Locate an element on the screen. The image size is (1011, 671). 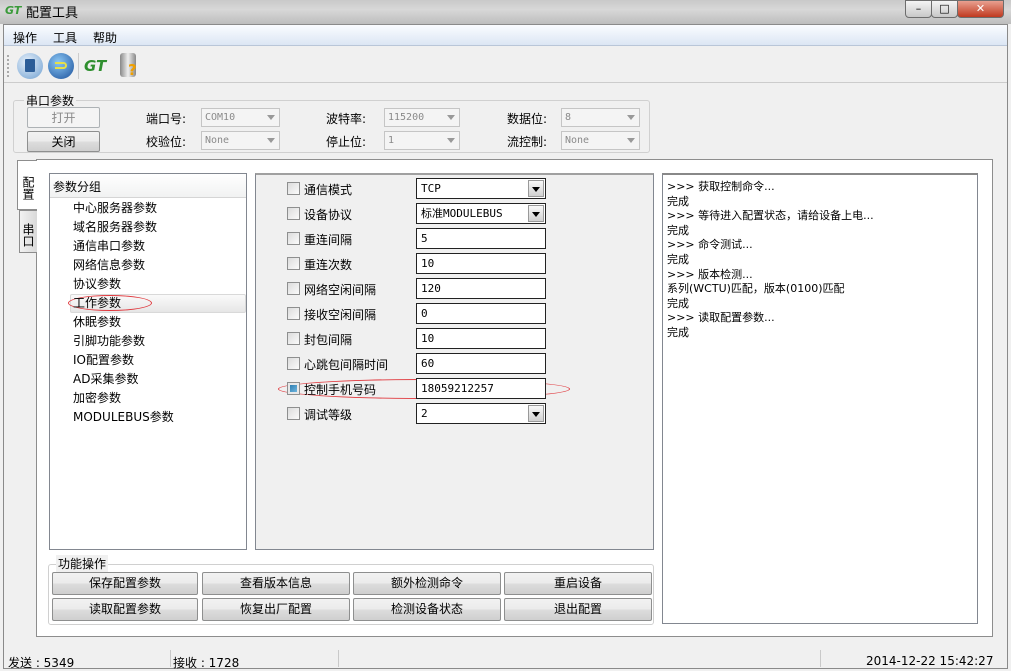
gt-logo-icon: GT is located at coordinates (95, 66).